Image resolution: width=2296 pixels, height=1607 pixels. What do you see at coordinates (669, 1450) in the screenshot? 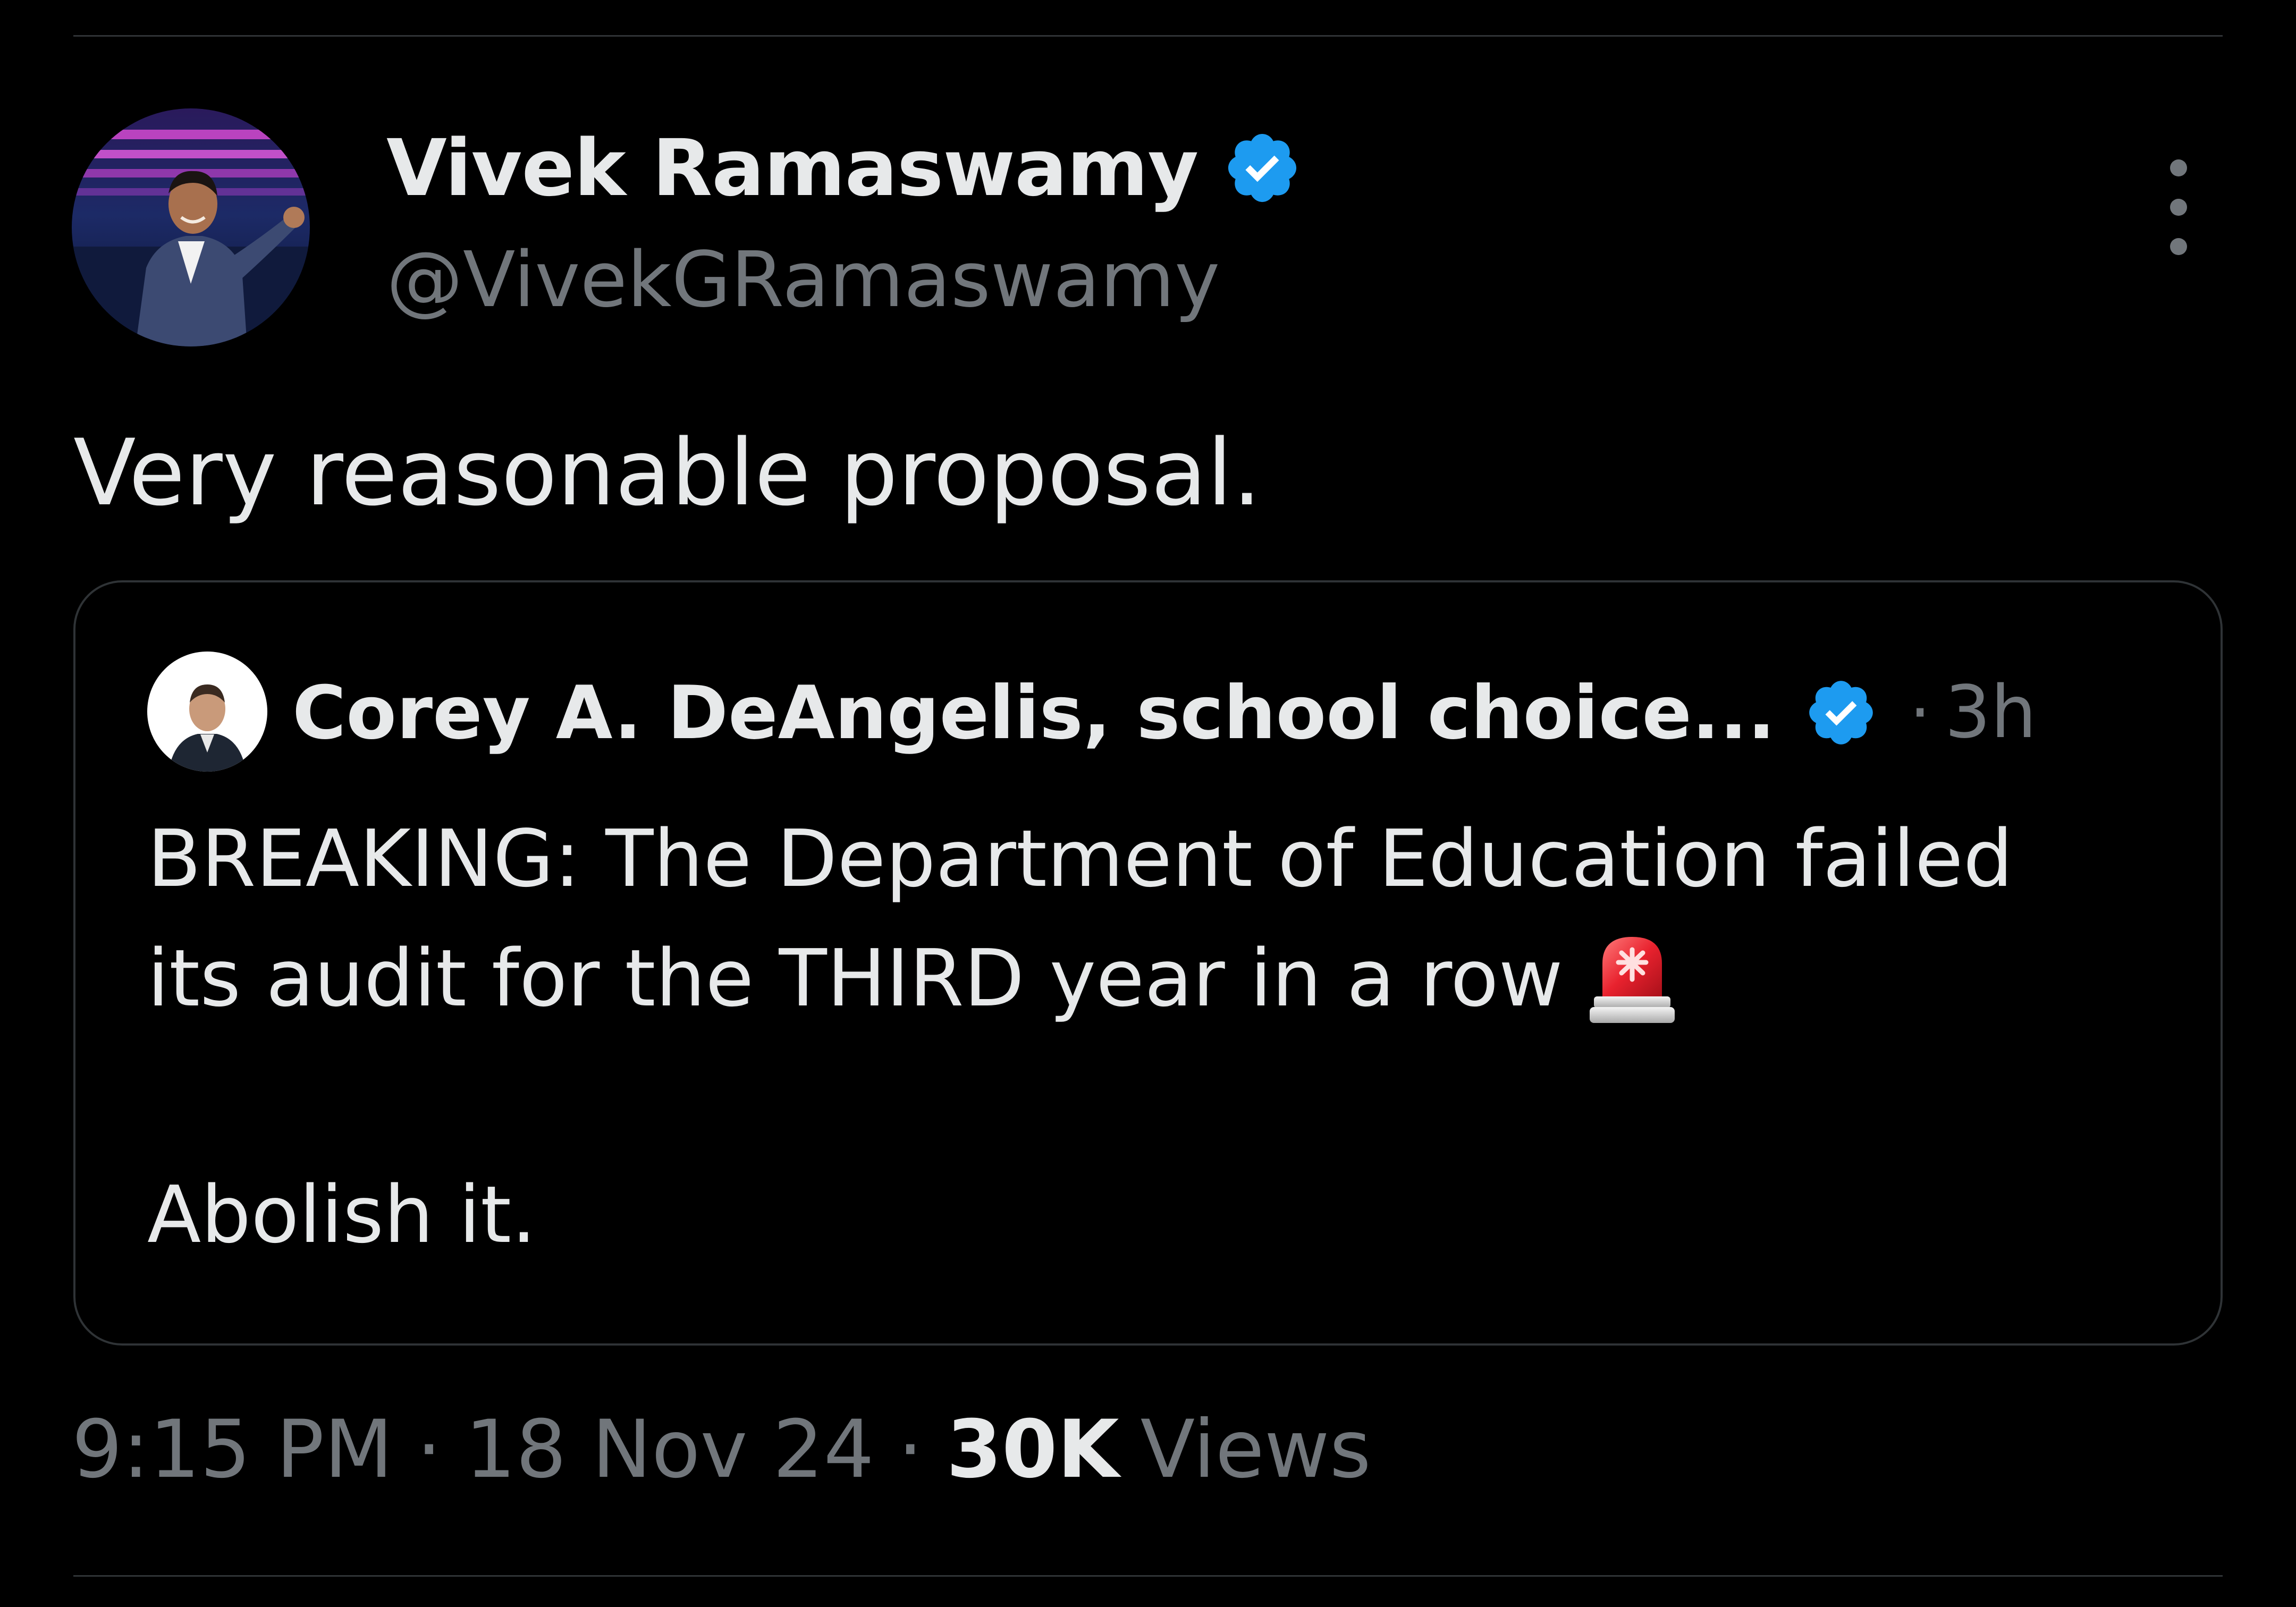
I see `tweet-date: 18 Nov 24` at bounding box center [669, 1450].